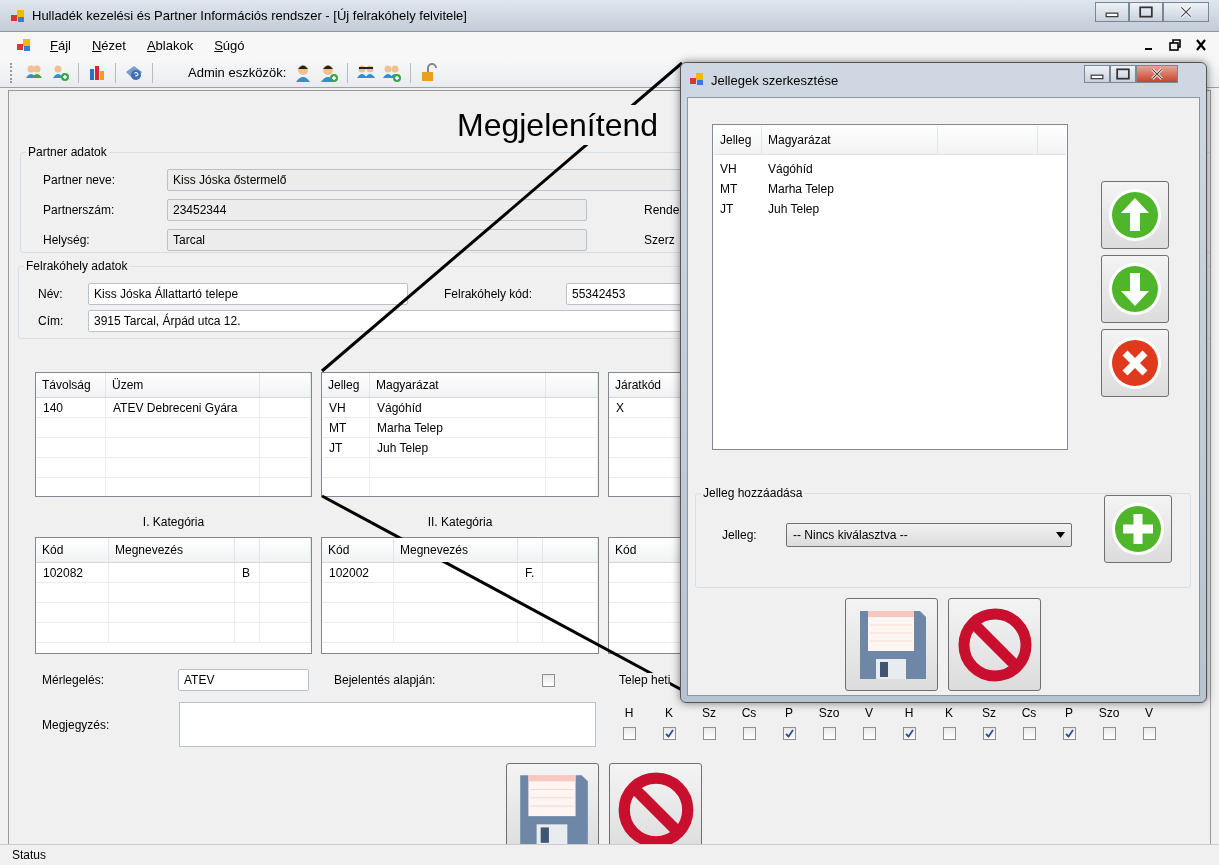  Describe the element at coordinates (727, 209) in the screenshot. I see `table-cell-text: JT` at that location.